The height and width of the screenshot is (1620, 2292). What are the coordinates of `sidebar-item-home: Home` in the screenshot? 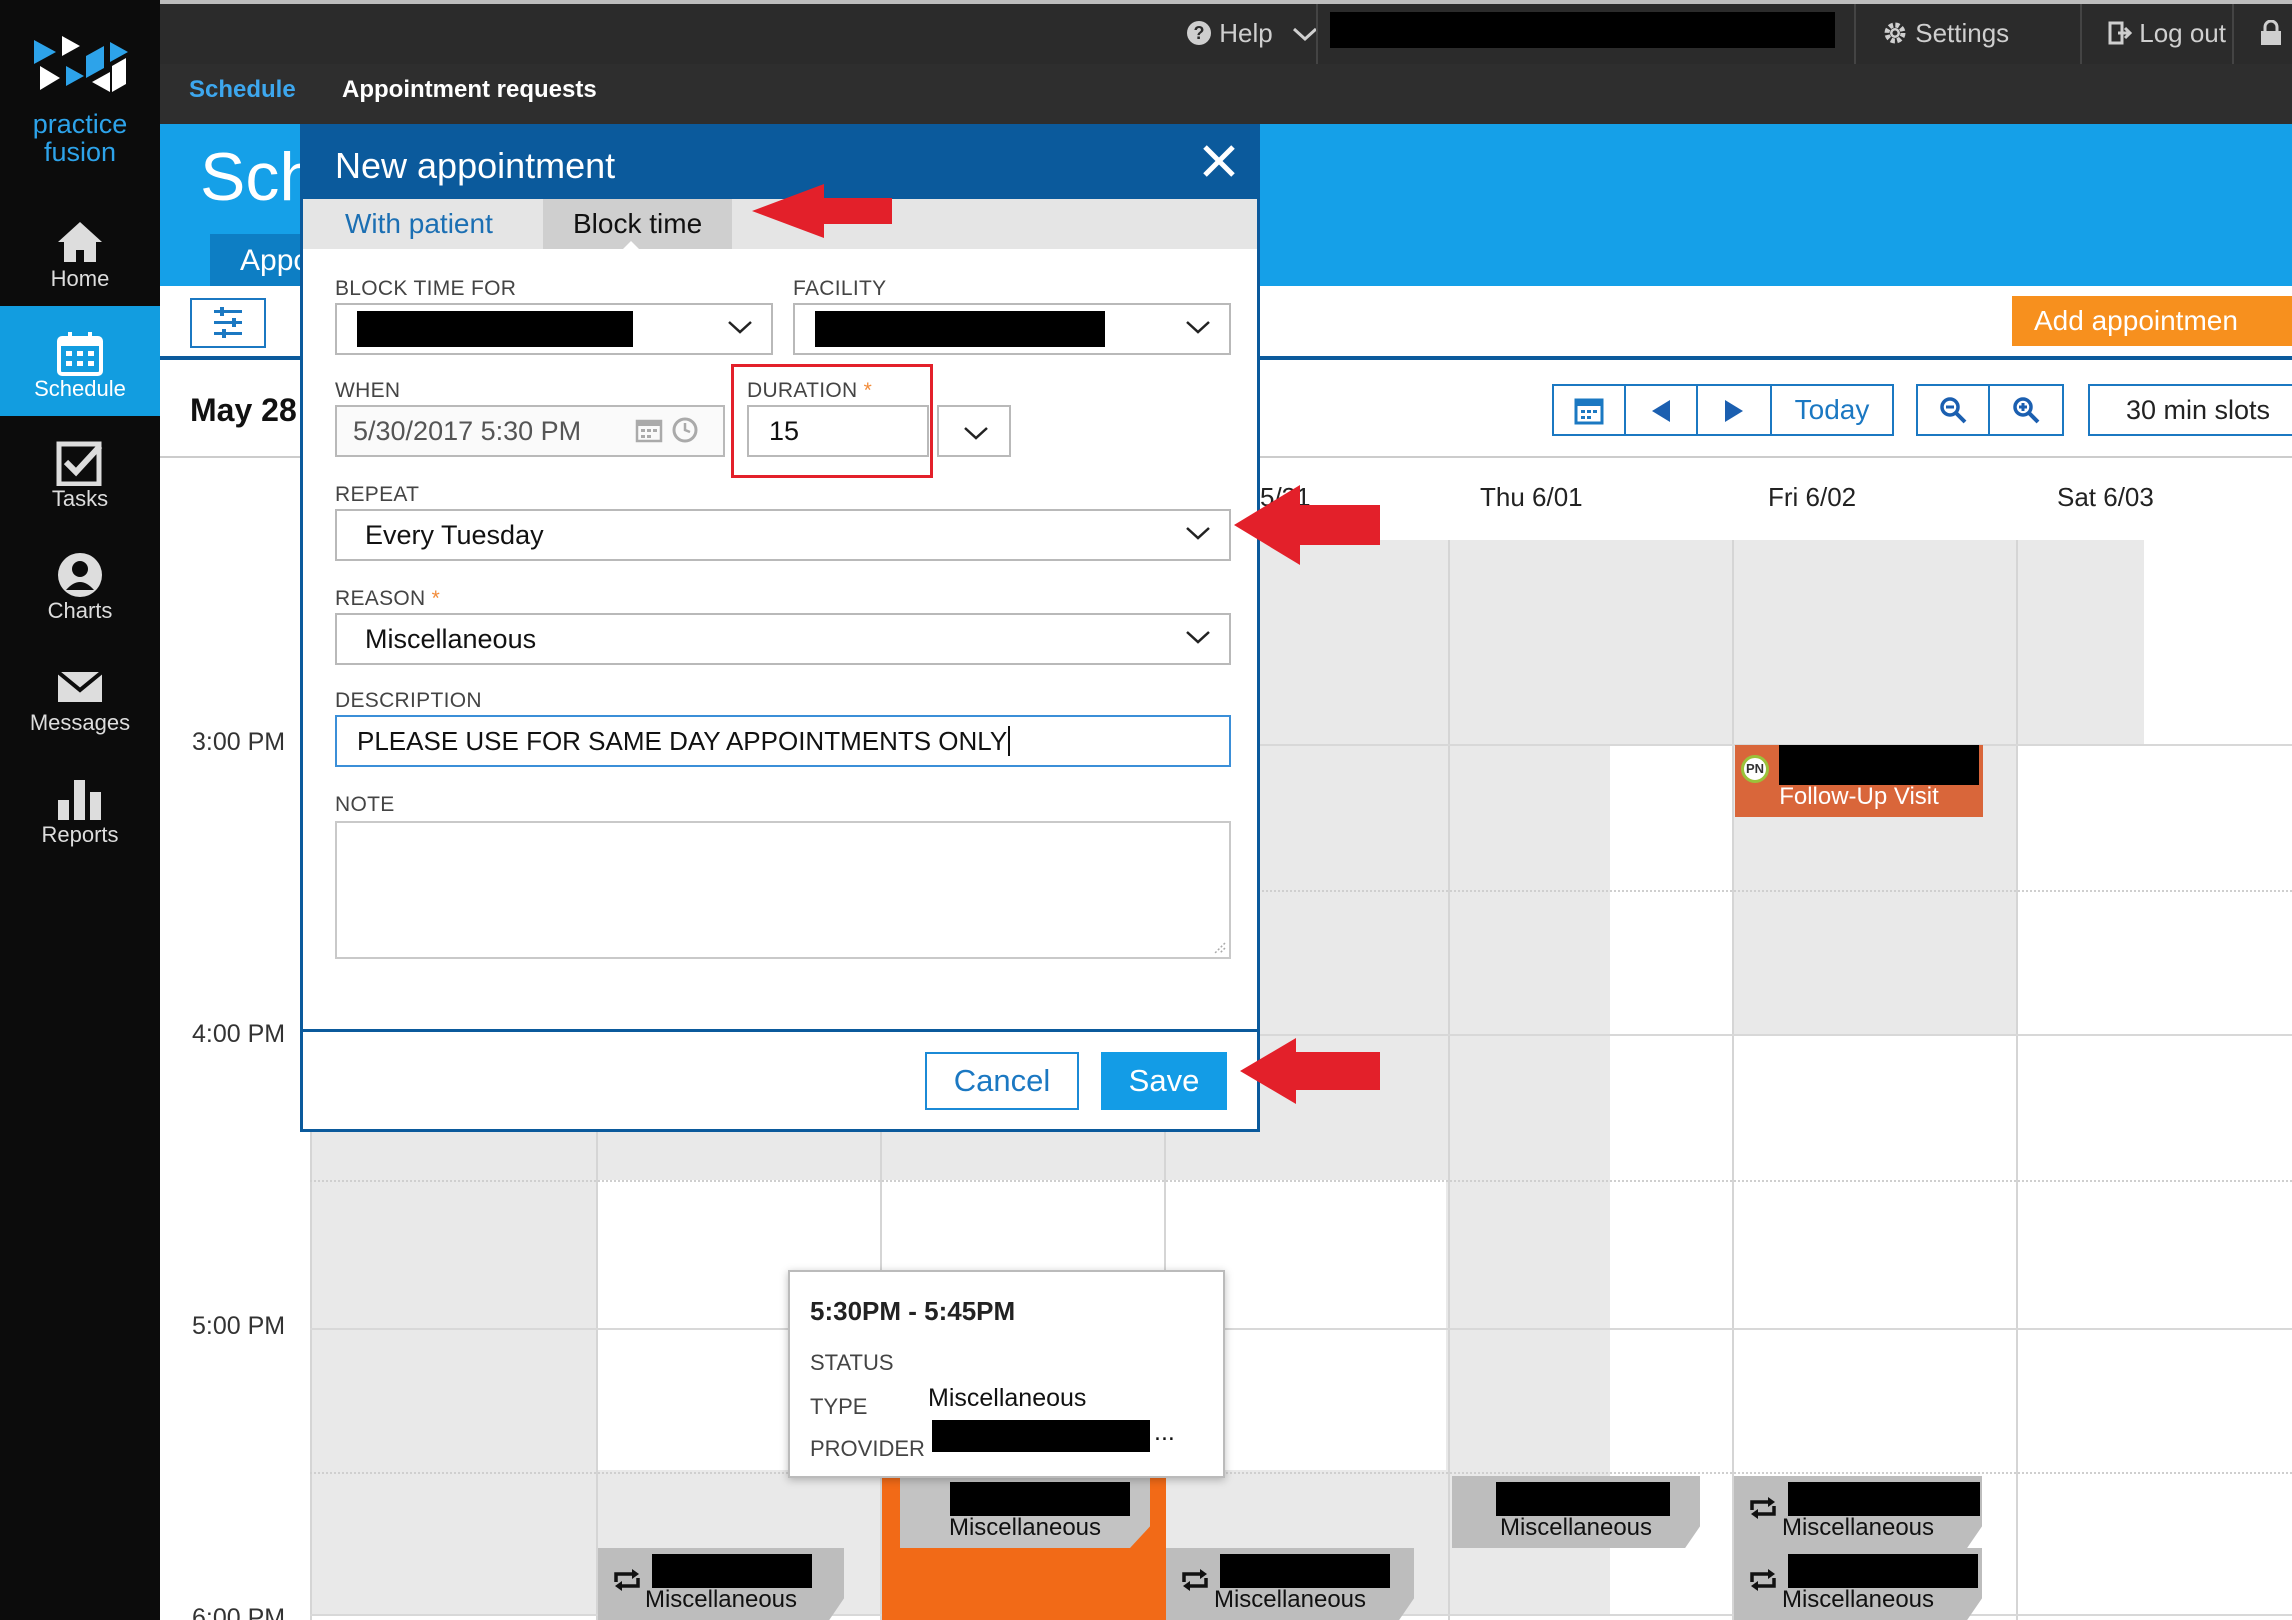 It's located at (80, 251).